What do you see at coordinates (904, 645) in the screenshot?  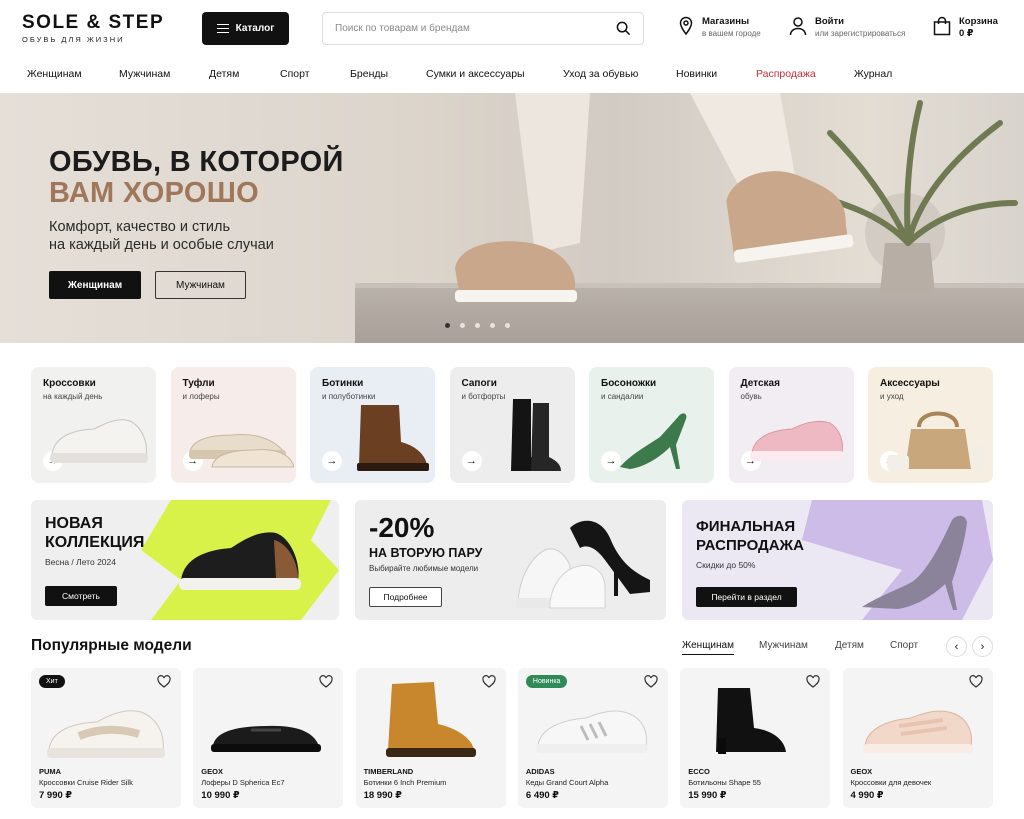 I see `tab-sport: Спорт` at bounding box center [904, 645].